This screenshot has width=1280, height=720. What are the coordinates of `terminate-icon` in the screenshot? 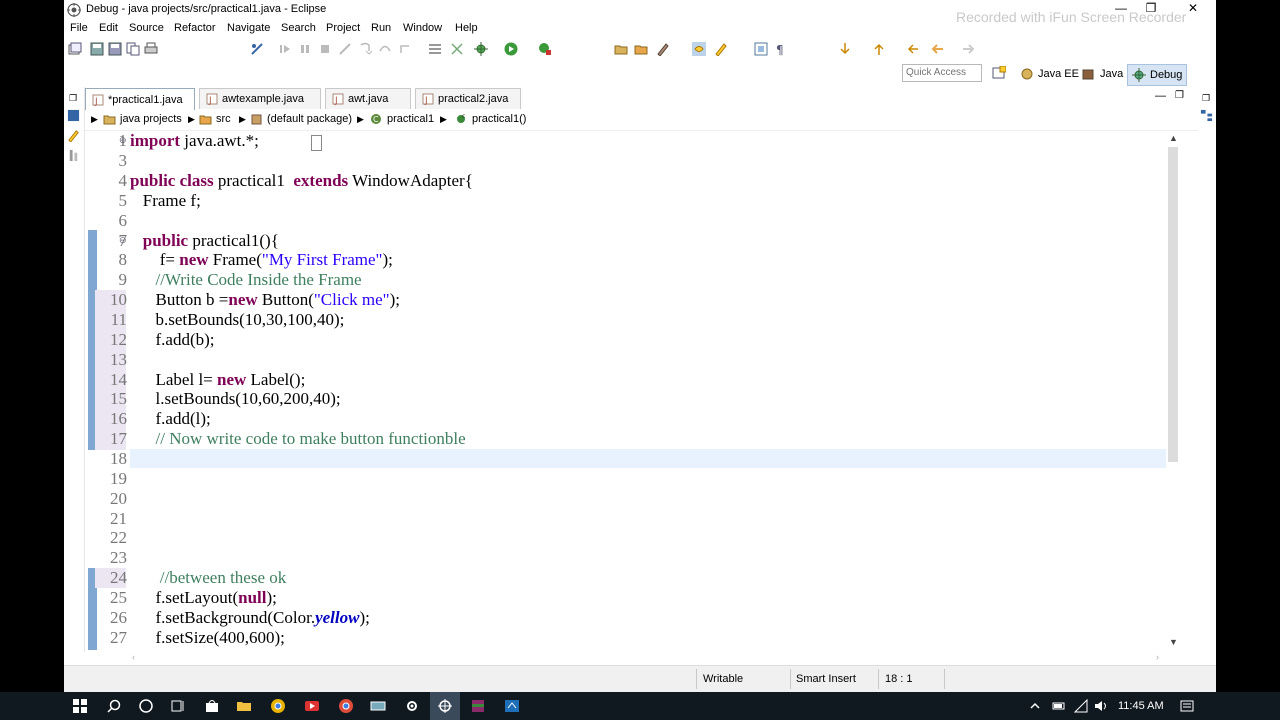 It's located at (325, 49).